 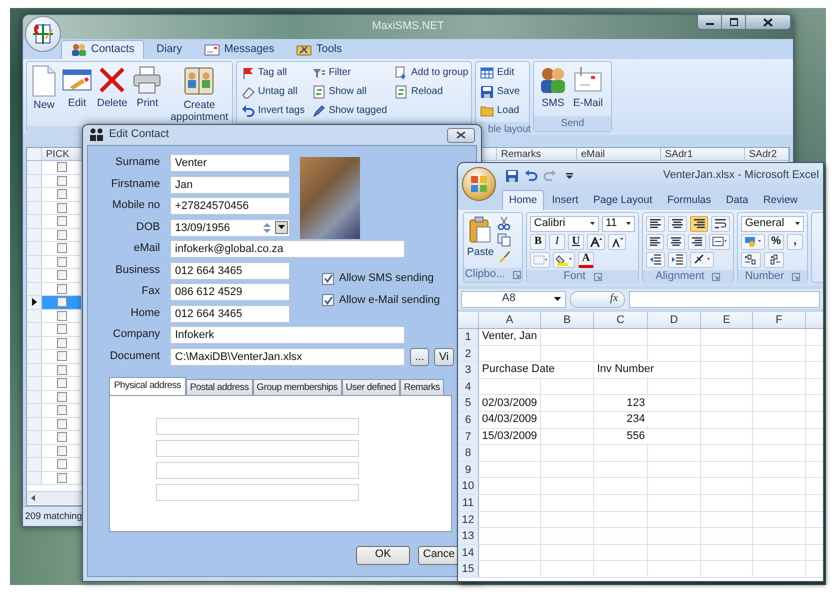 What do you see at coordinates (468, 569) in the screenshot?
I see `row-header: 15` at bounding box center [468, 569].